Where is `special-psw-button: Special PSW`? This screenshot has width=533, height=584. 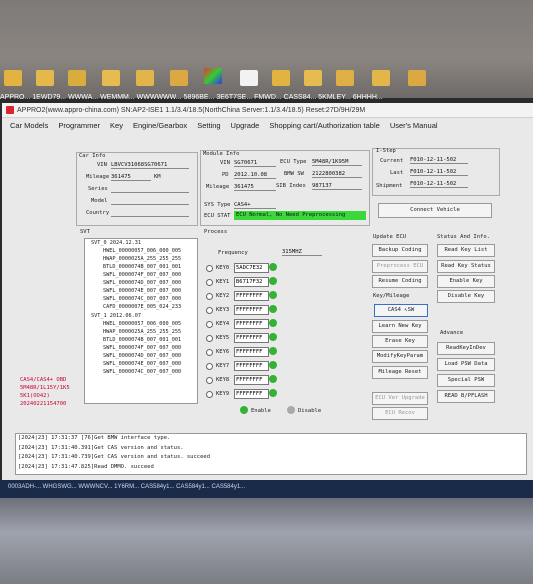
special-psw-button: Special PSW is located at coordinates (466, 380).